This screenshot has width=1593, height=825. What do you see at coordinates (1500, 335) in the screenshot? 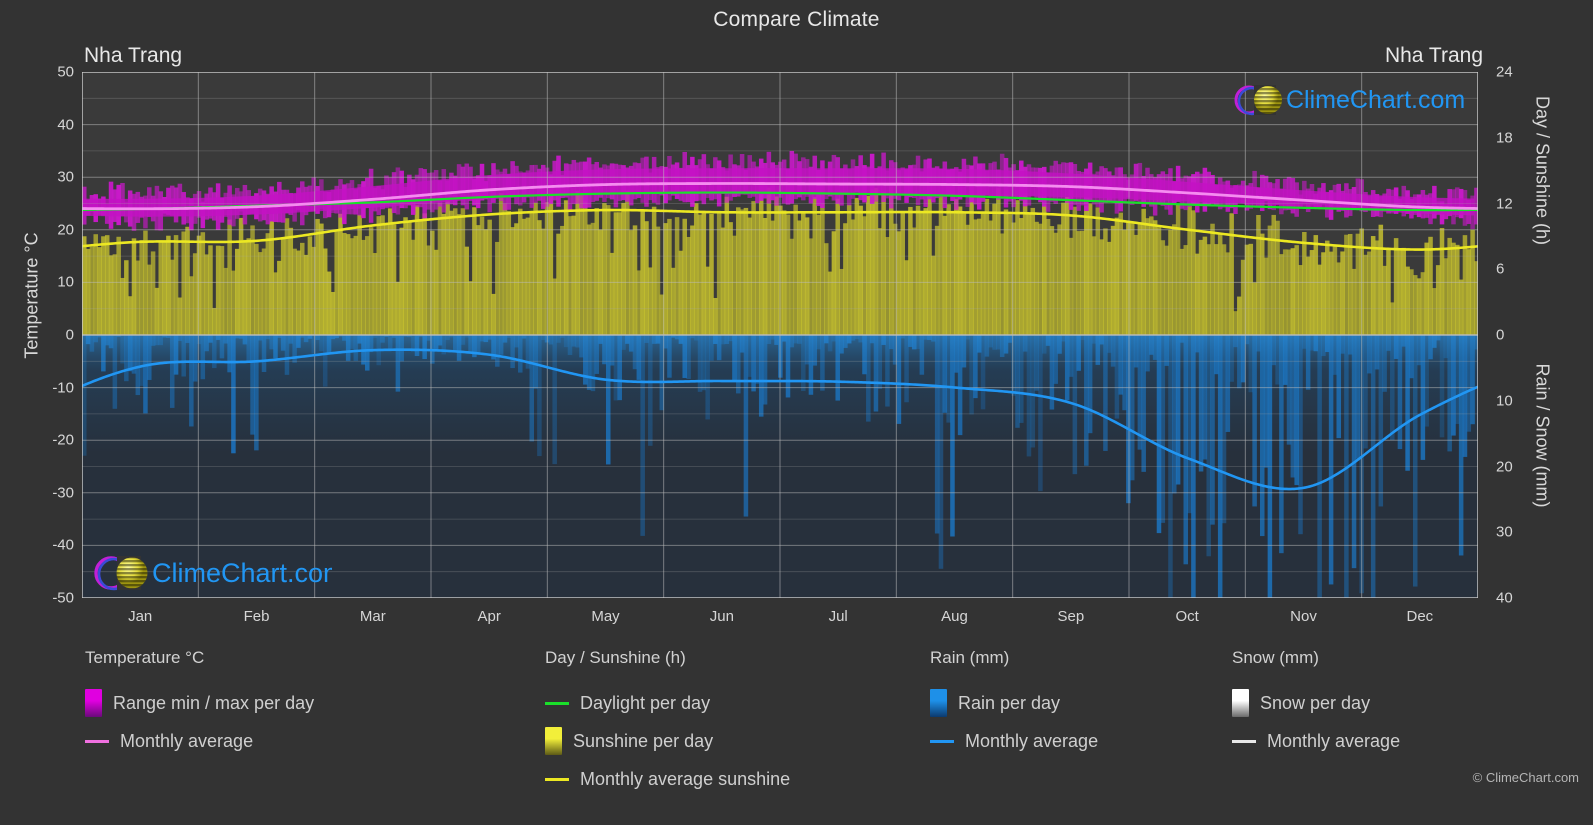
I see `y-tick-sunshine: 0` at bounding box center [1500, 335].